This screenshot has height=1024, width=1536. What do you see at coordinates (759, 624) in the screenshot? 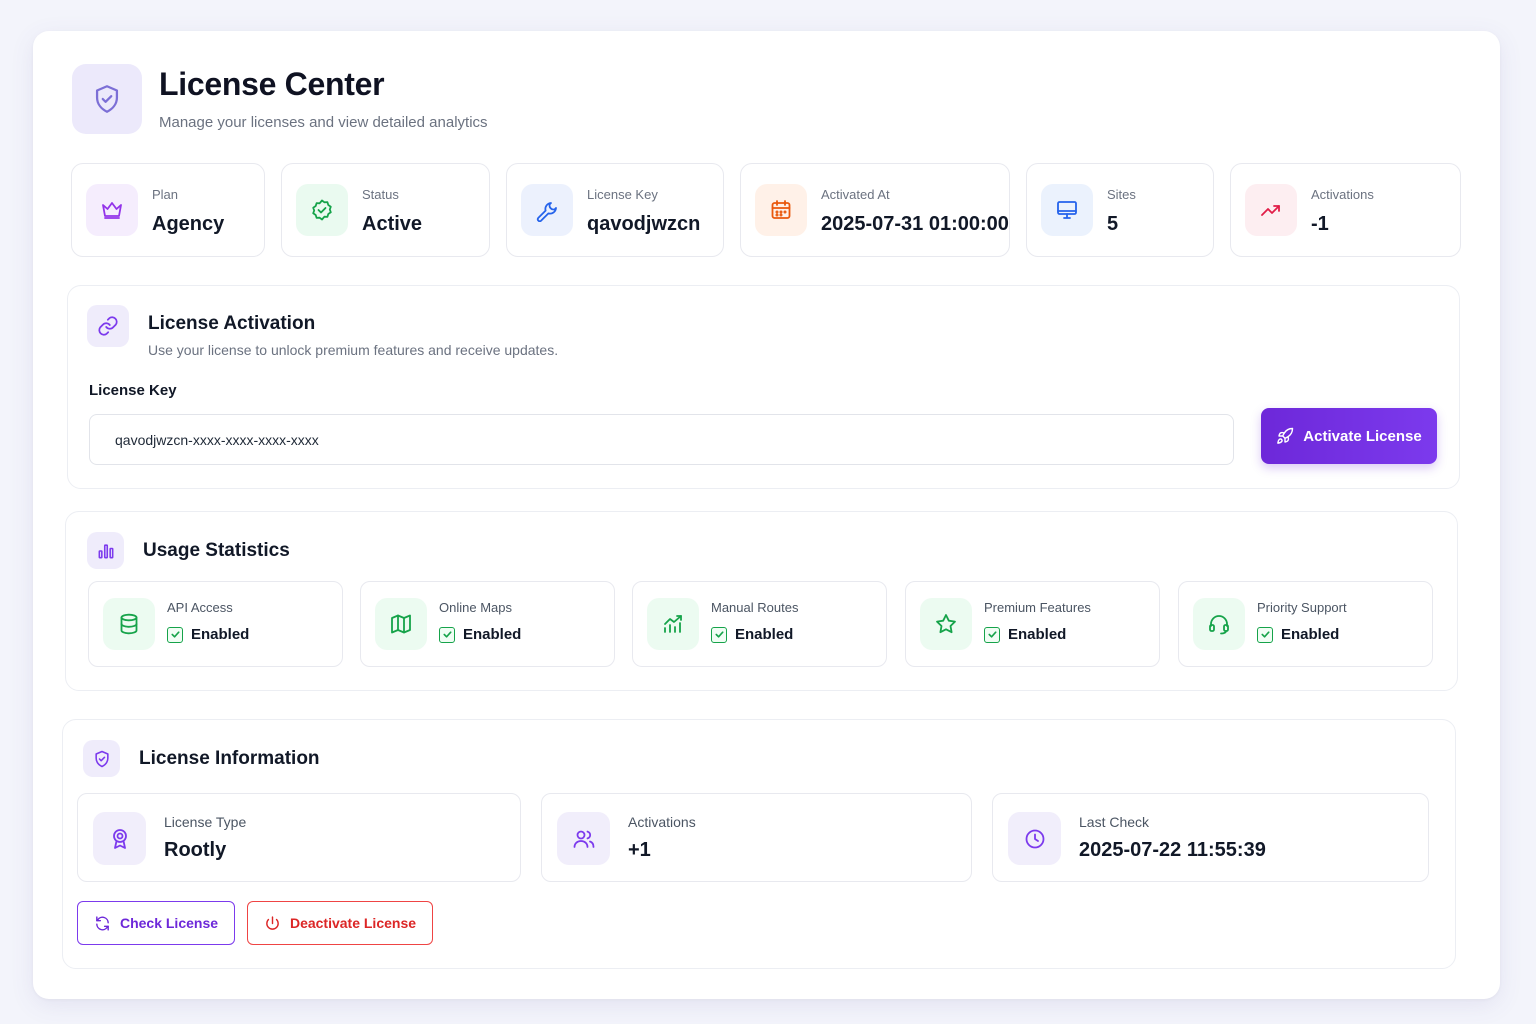
I see `feature-card-manual-routes: Manual Routes Enabled` at bounding box center [759, 624].